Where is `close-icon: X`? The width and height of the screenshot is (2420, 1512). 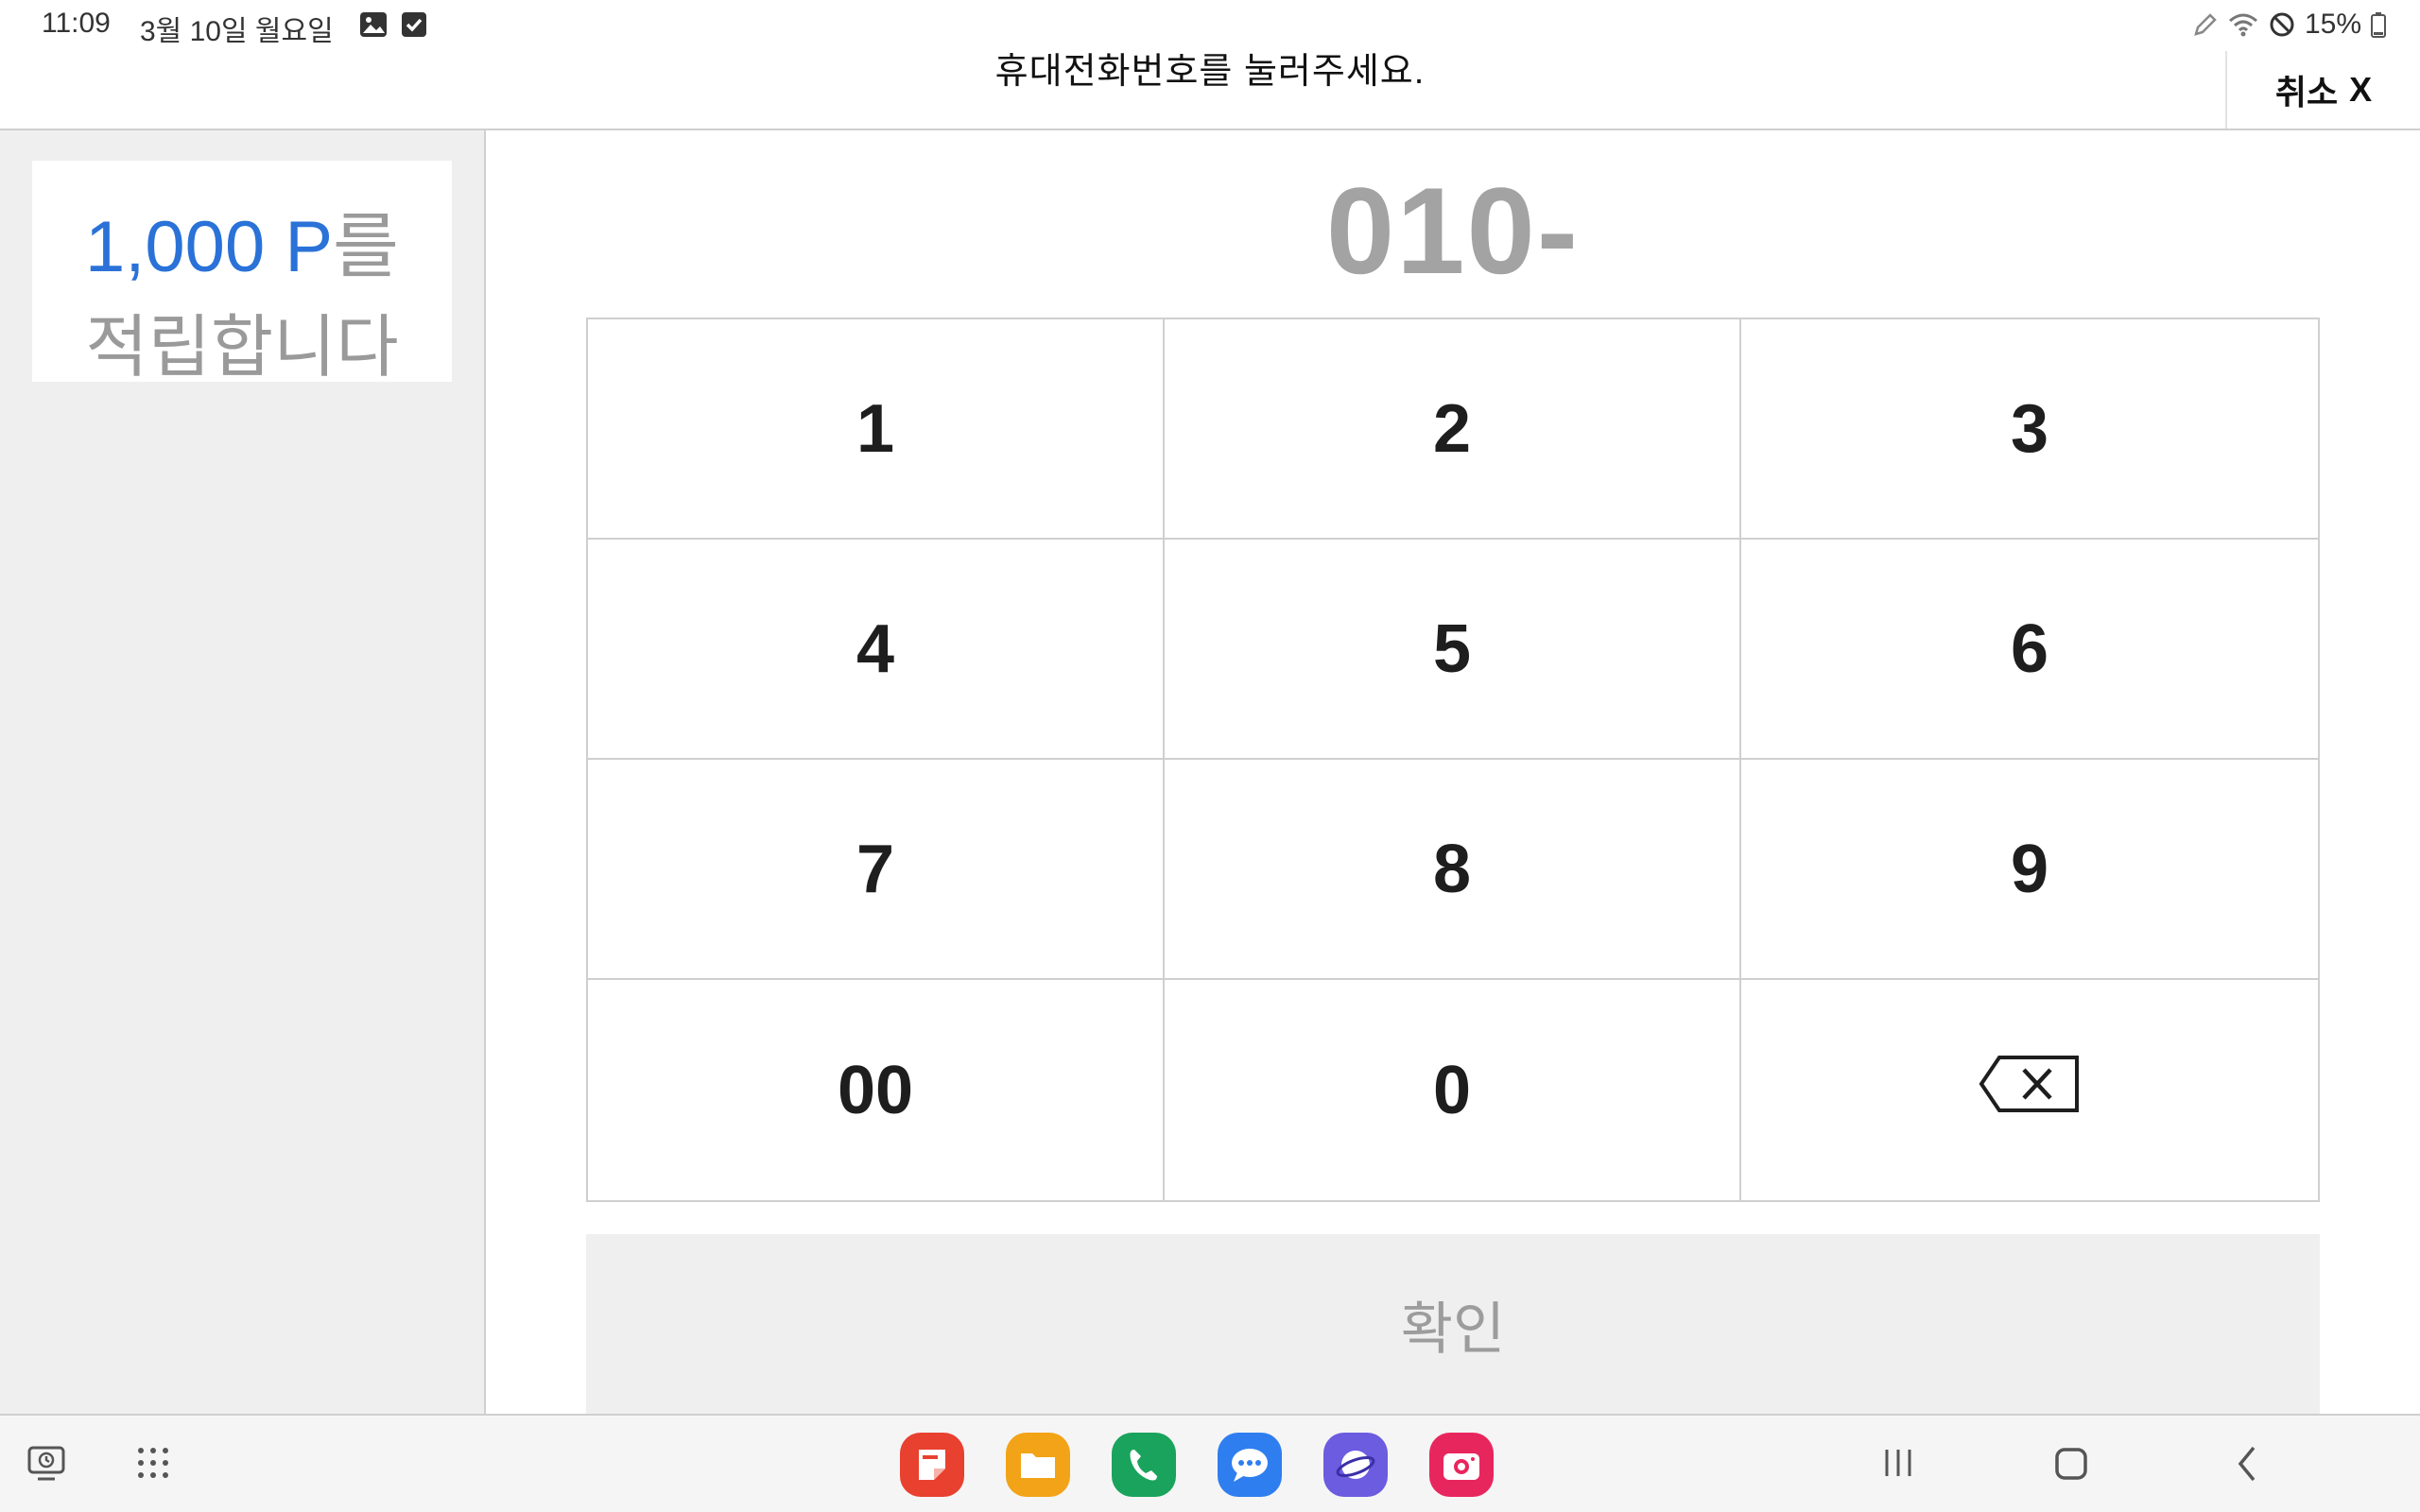 close-icon: X is located at coordinates (2361, 89).